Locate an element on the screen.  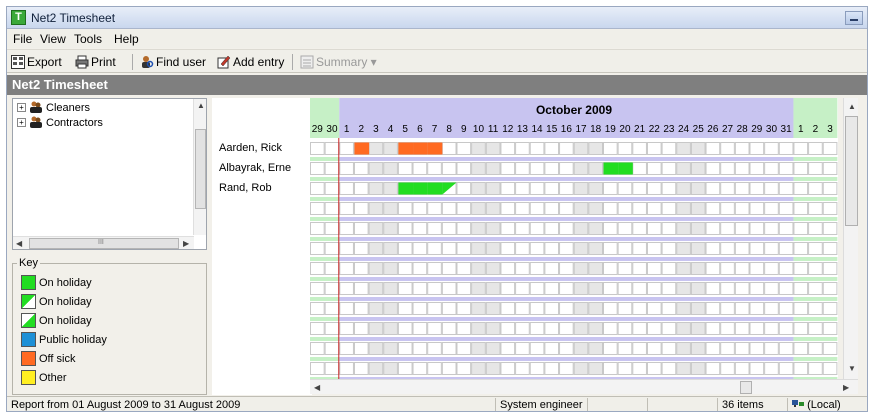
user-name: Albayrak, Erne is located at coordinates (255, 168).